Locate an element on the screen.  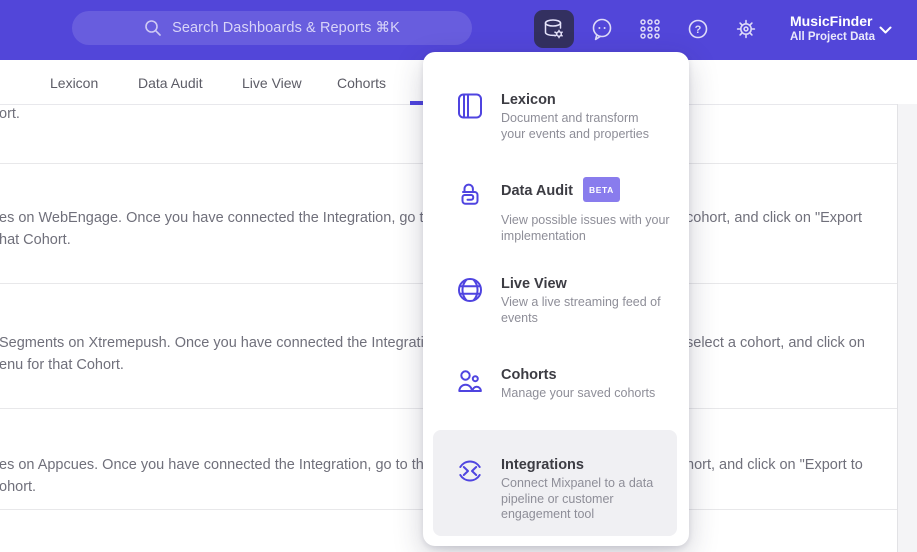
page-text-fragment: hort, and click on "Export to is located at coordinates (774, 465).